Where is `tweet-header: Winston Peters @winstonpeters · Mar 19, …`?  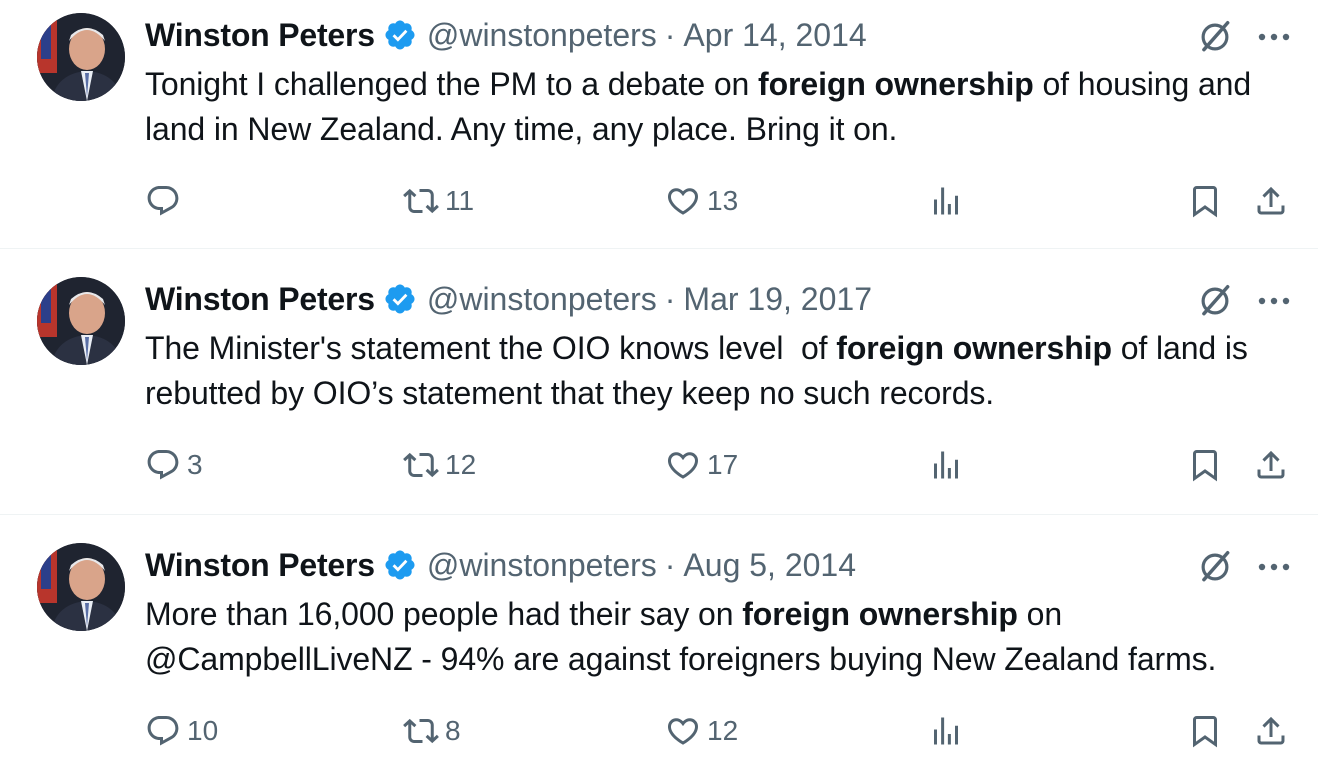 tweet-header: Winston Peters @winstonpeters · Mar 19, … is located at coordinates (508, 299).